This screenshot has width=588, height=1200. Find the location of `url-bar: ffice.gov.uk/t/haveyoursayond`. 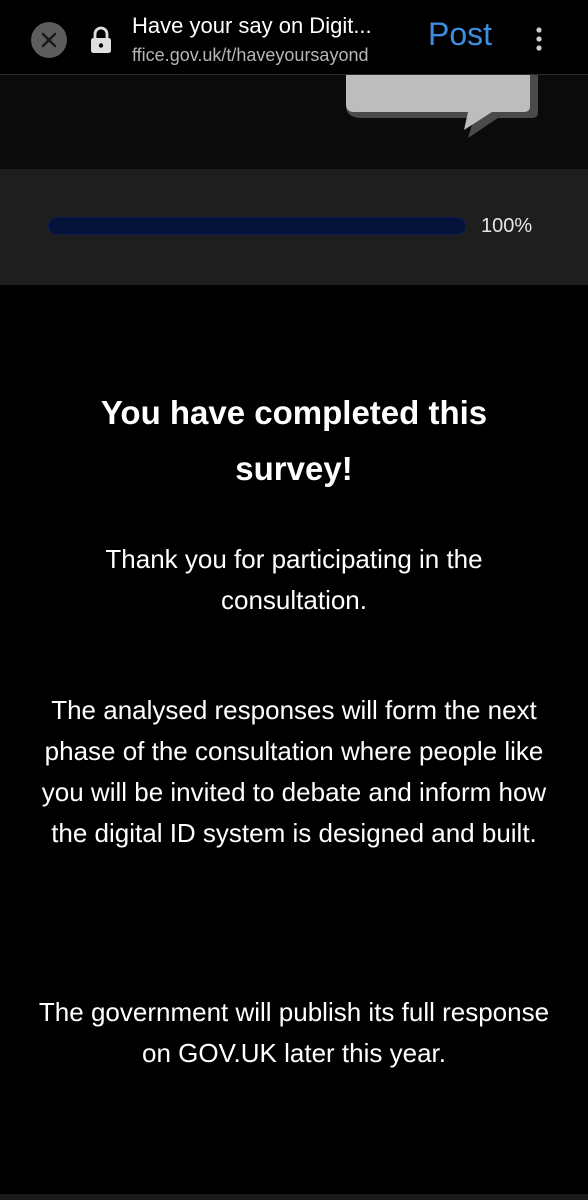

url-bar: ffice.gov.uk/t/haveyoursayond is located at coordinates (272, 55).